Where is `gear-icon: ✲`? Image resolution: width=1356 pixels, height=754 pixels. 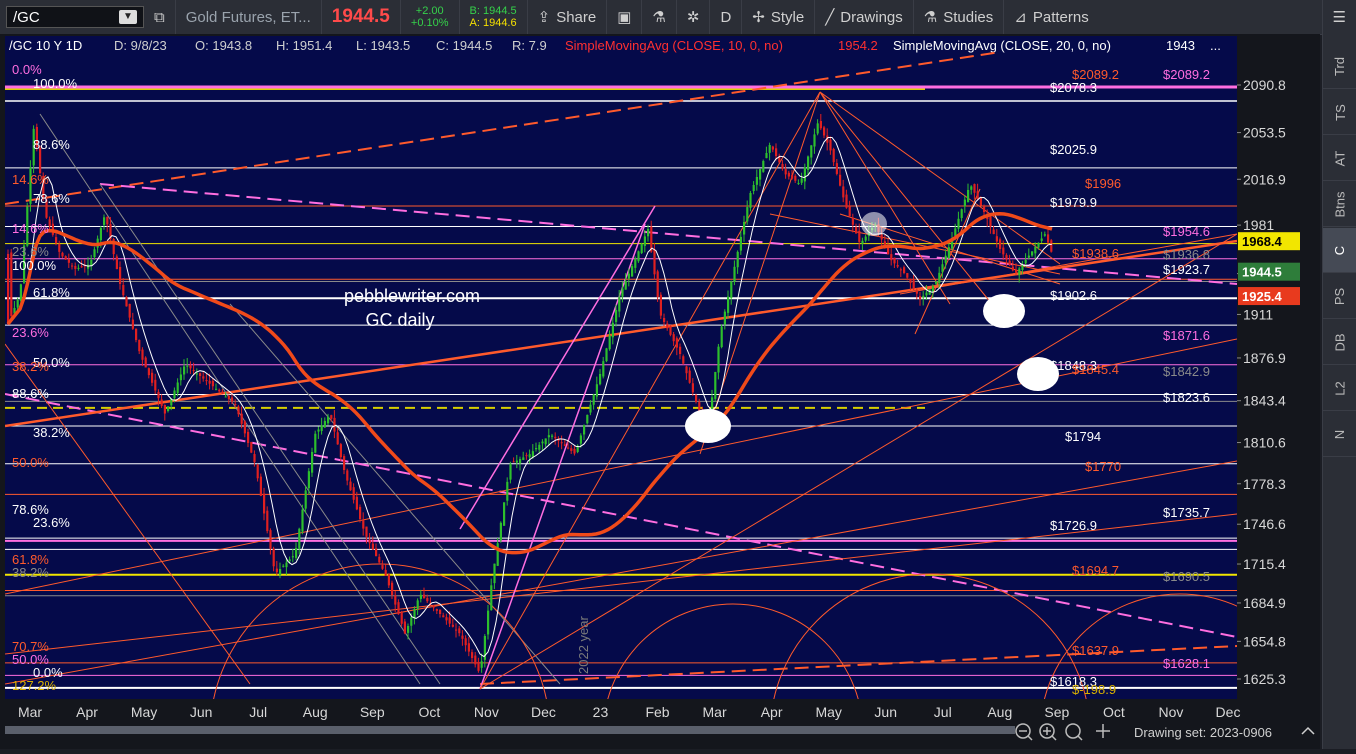 gear-icon: ✲ is located at coordinates (693, 17).